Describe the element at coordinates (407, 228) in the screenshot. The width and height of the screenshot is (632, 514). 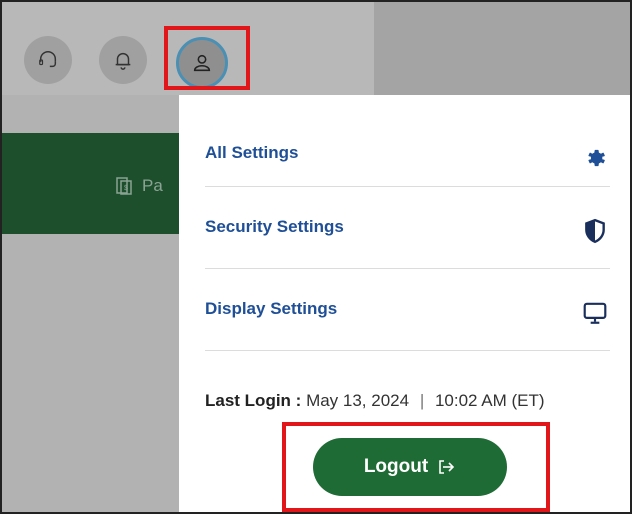
I see `menu-item-security-settings: Security Settings` at that location.